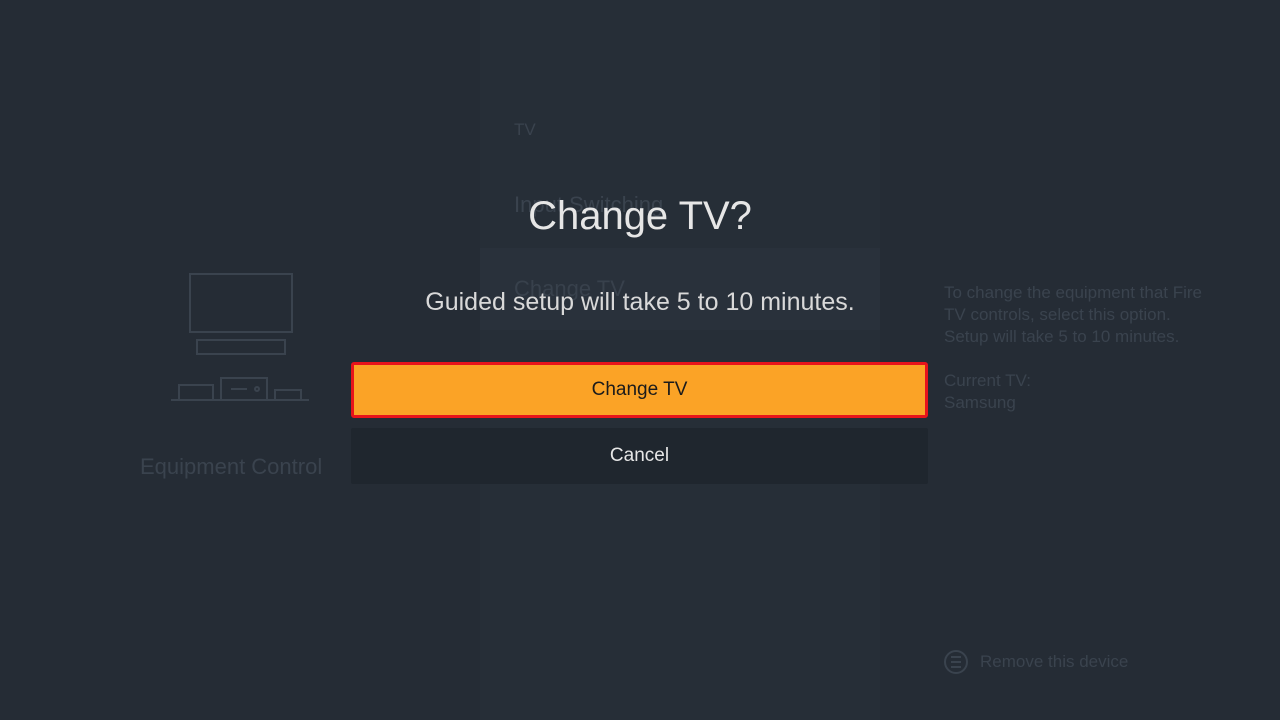 This screenshot has width=1280, height=720. Describe the element at coordinates (987, 380) in the screenshot. I see `current-tv-label: Current TV:` at that location.